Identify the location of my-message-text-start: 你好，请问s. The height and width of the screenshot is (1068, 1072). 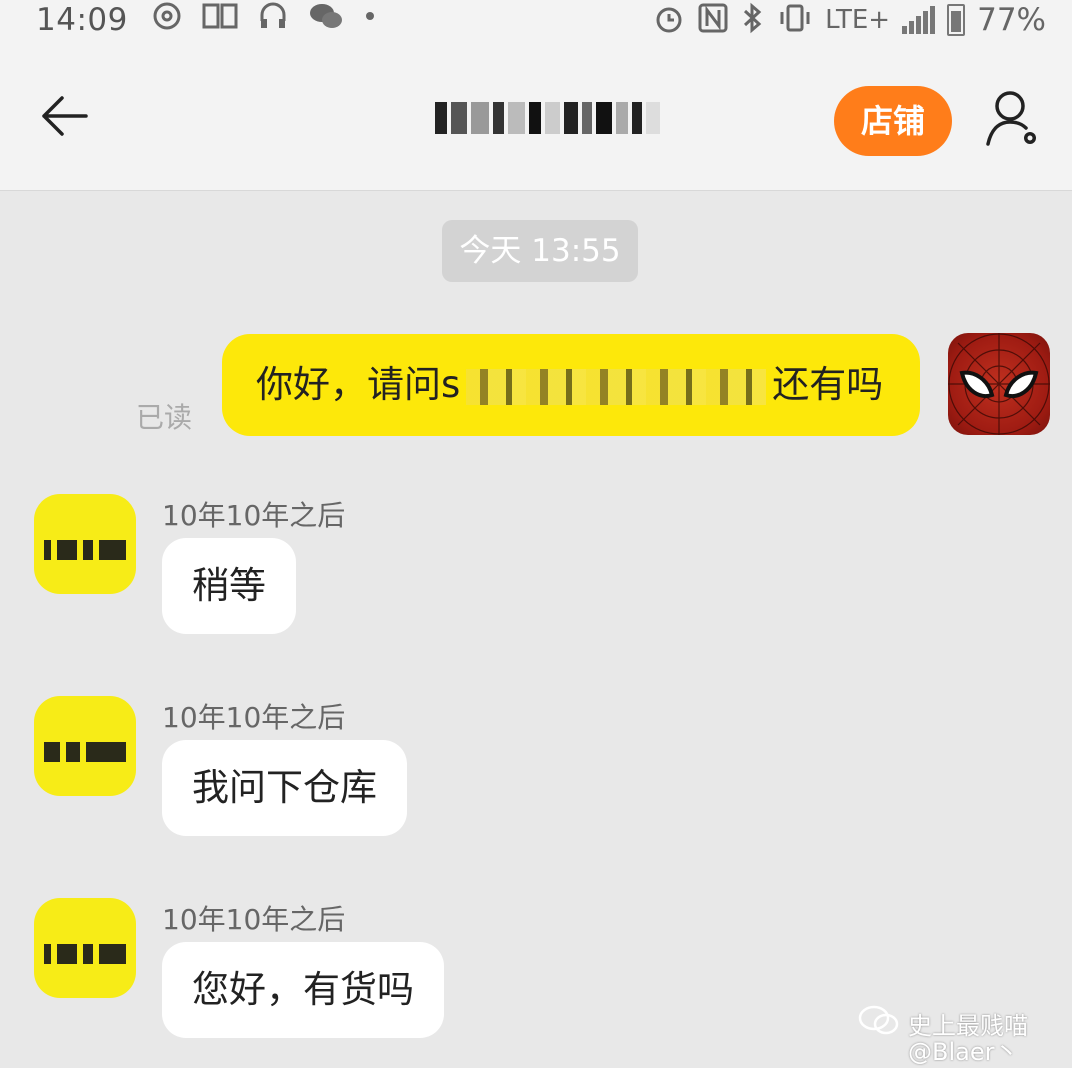
(358, 384).